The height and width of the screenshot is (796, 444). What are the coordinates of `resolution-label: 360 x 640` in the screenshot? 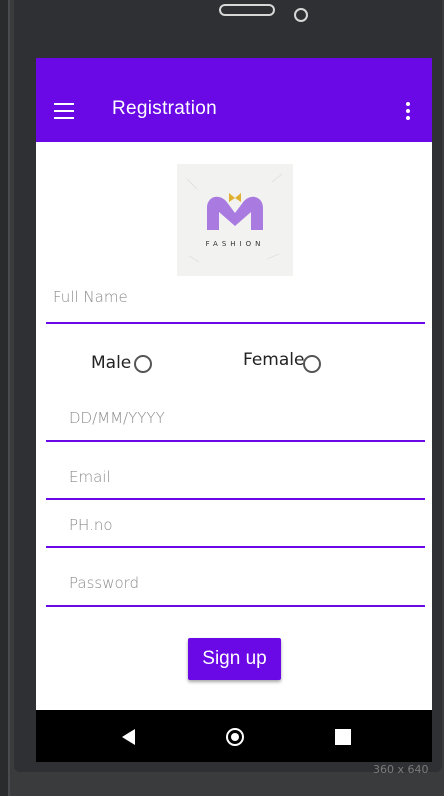 It's located at (401, 769).